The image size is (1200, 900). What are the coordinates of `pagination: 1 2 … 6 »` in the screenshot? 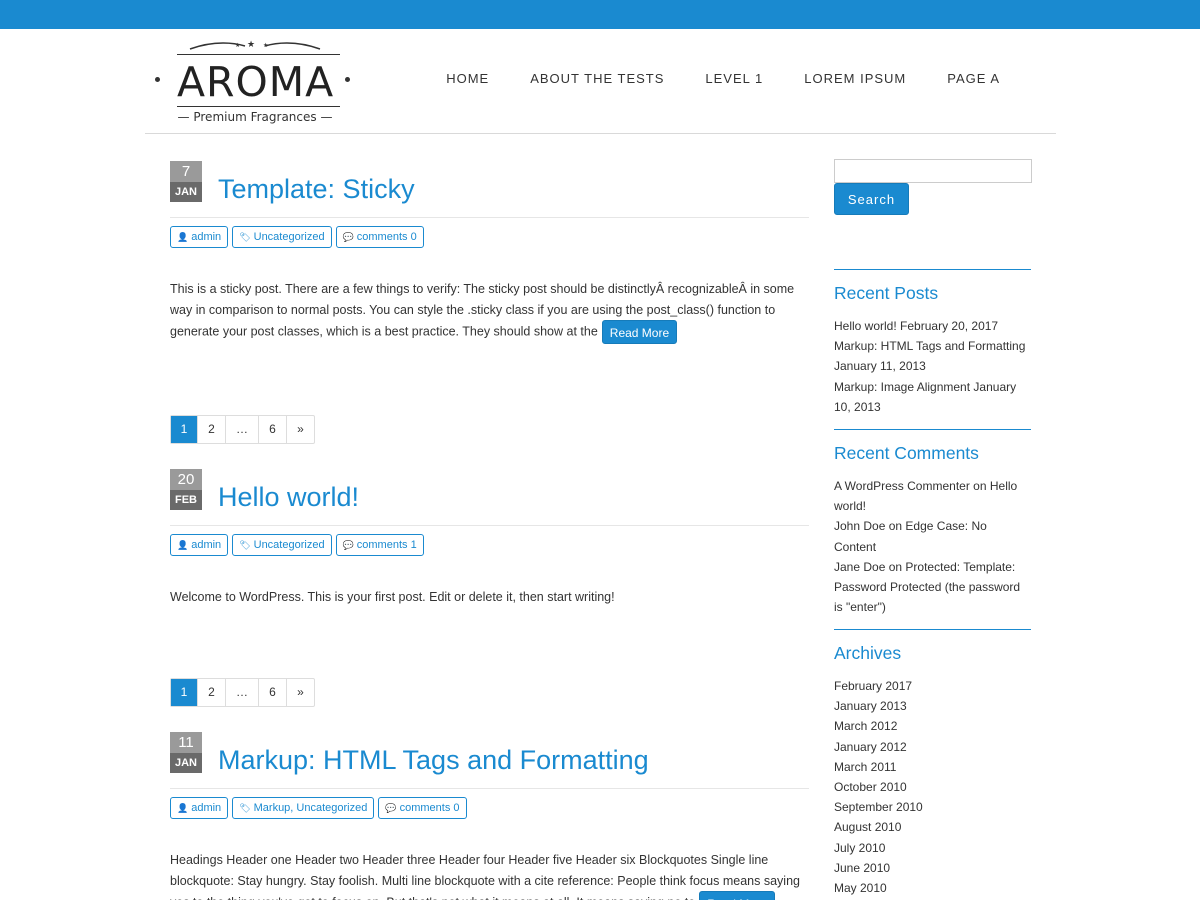 It's located at (242, 692).